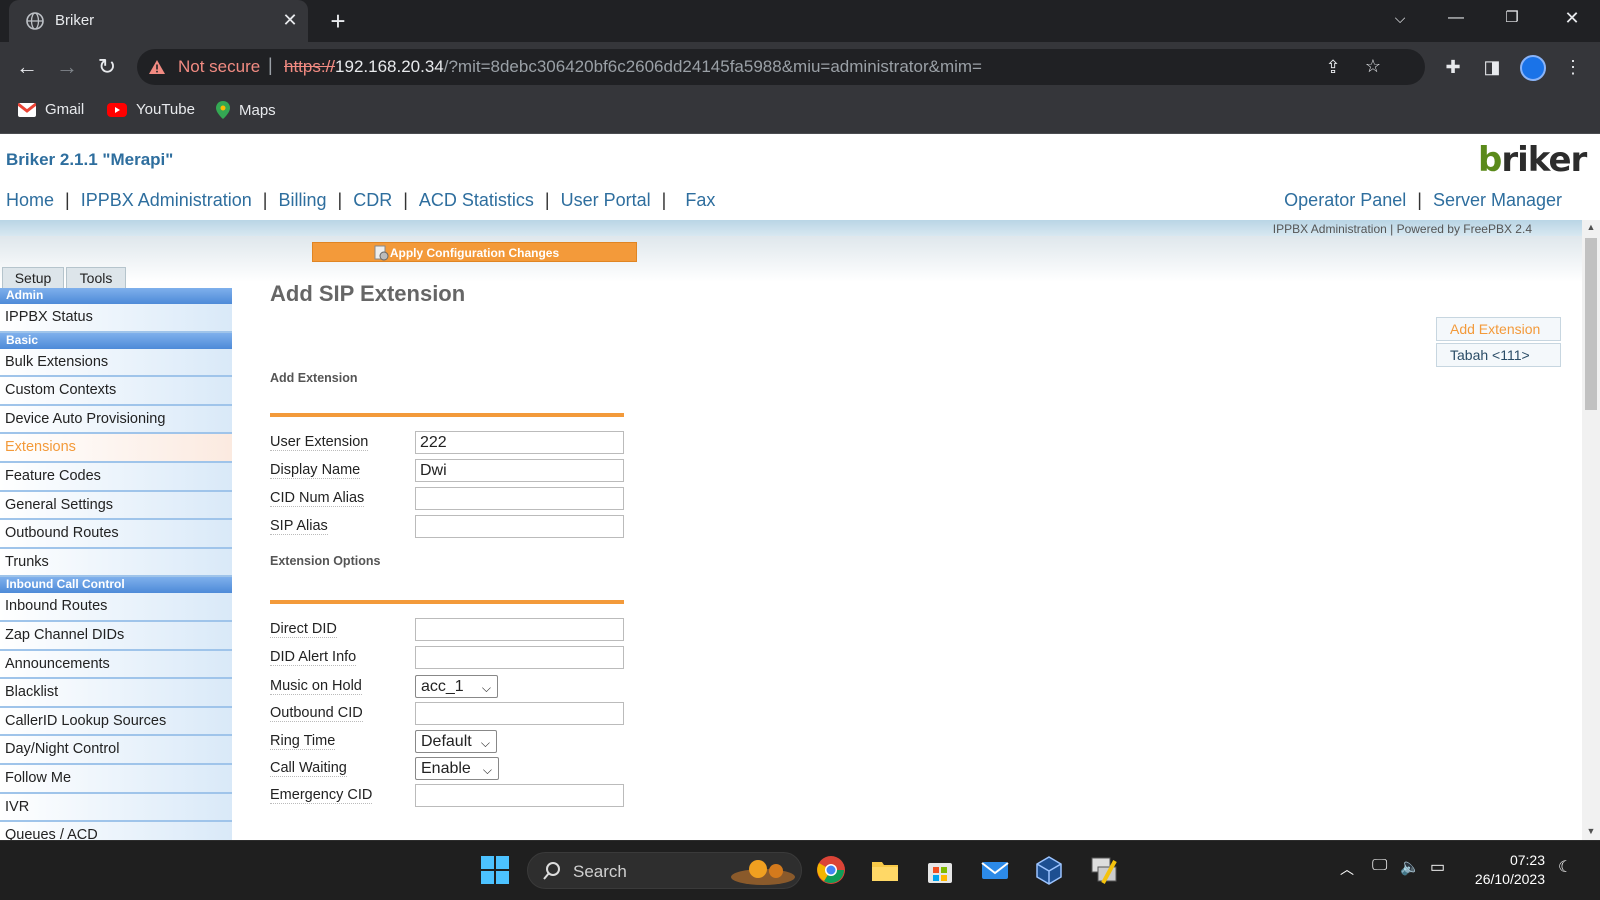  I want to click on tab-setup: Setup, so click(33, 278).